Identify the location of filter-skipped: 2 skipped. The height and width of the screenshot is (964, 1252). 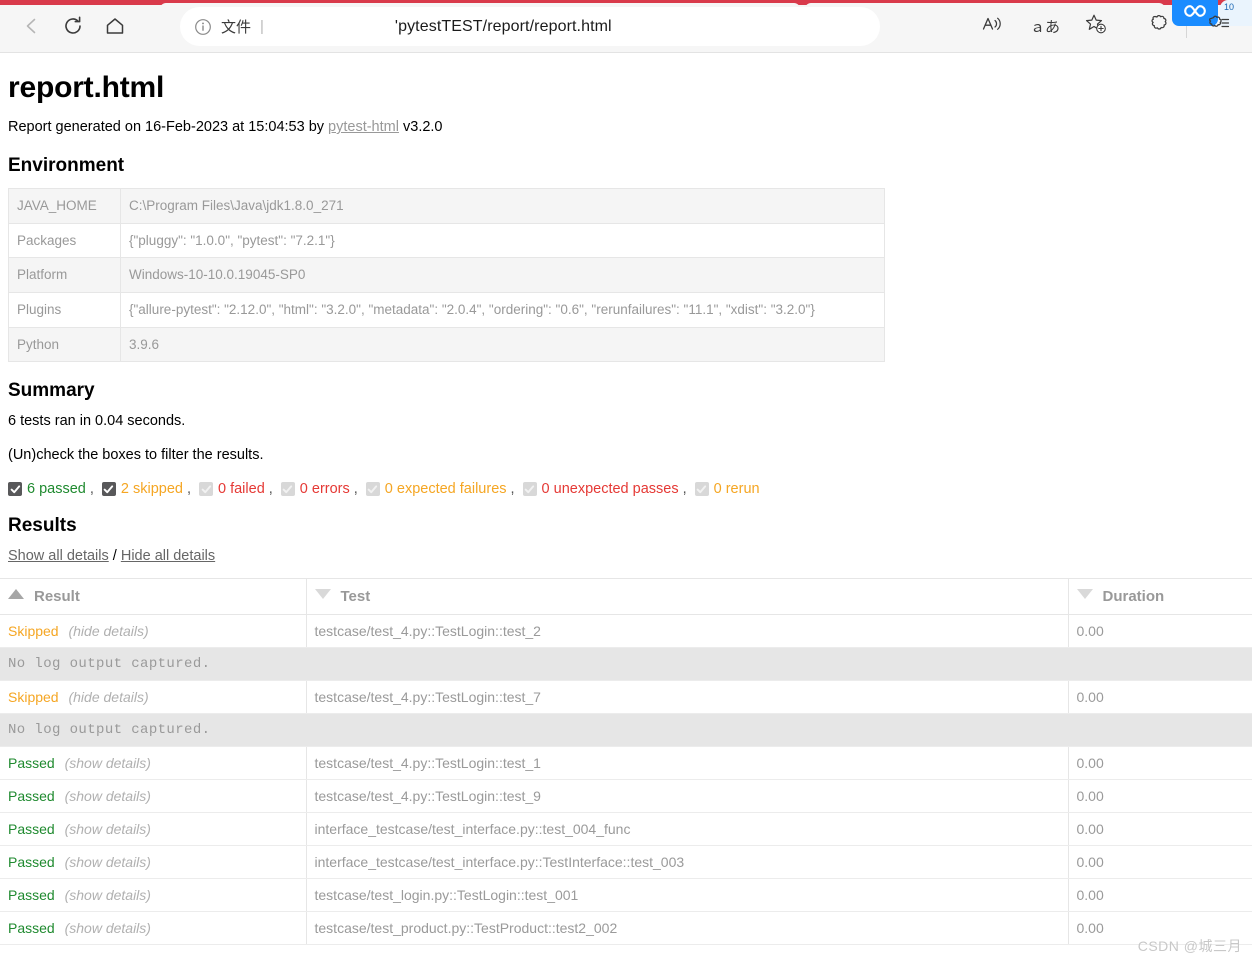
(142, 489).